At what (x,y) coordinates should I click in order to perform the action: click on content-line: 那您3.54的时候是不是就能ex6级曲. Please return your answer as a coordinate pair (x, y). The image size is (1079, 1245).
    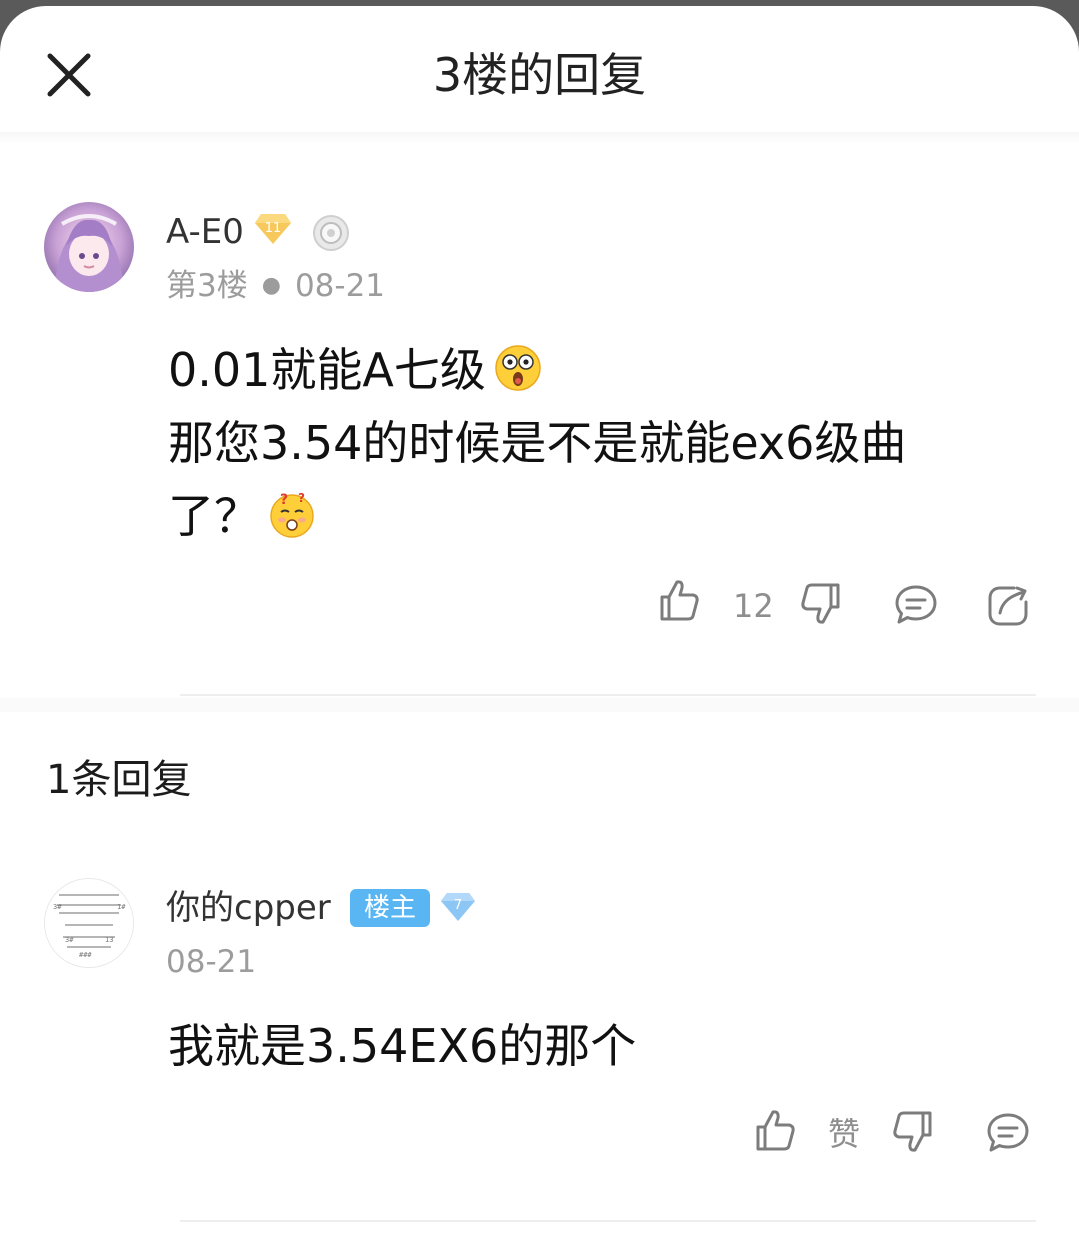
    Looking at the image, I should click on (537, 443).